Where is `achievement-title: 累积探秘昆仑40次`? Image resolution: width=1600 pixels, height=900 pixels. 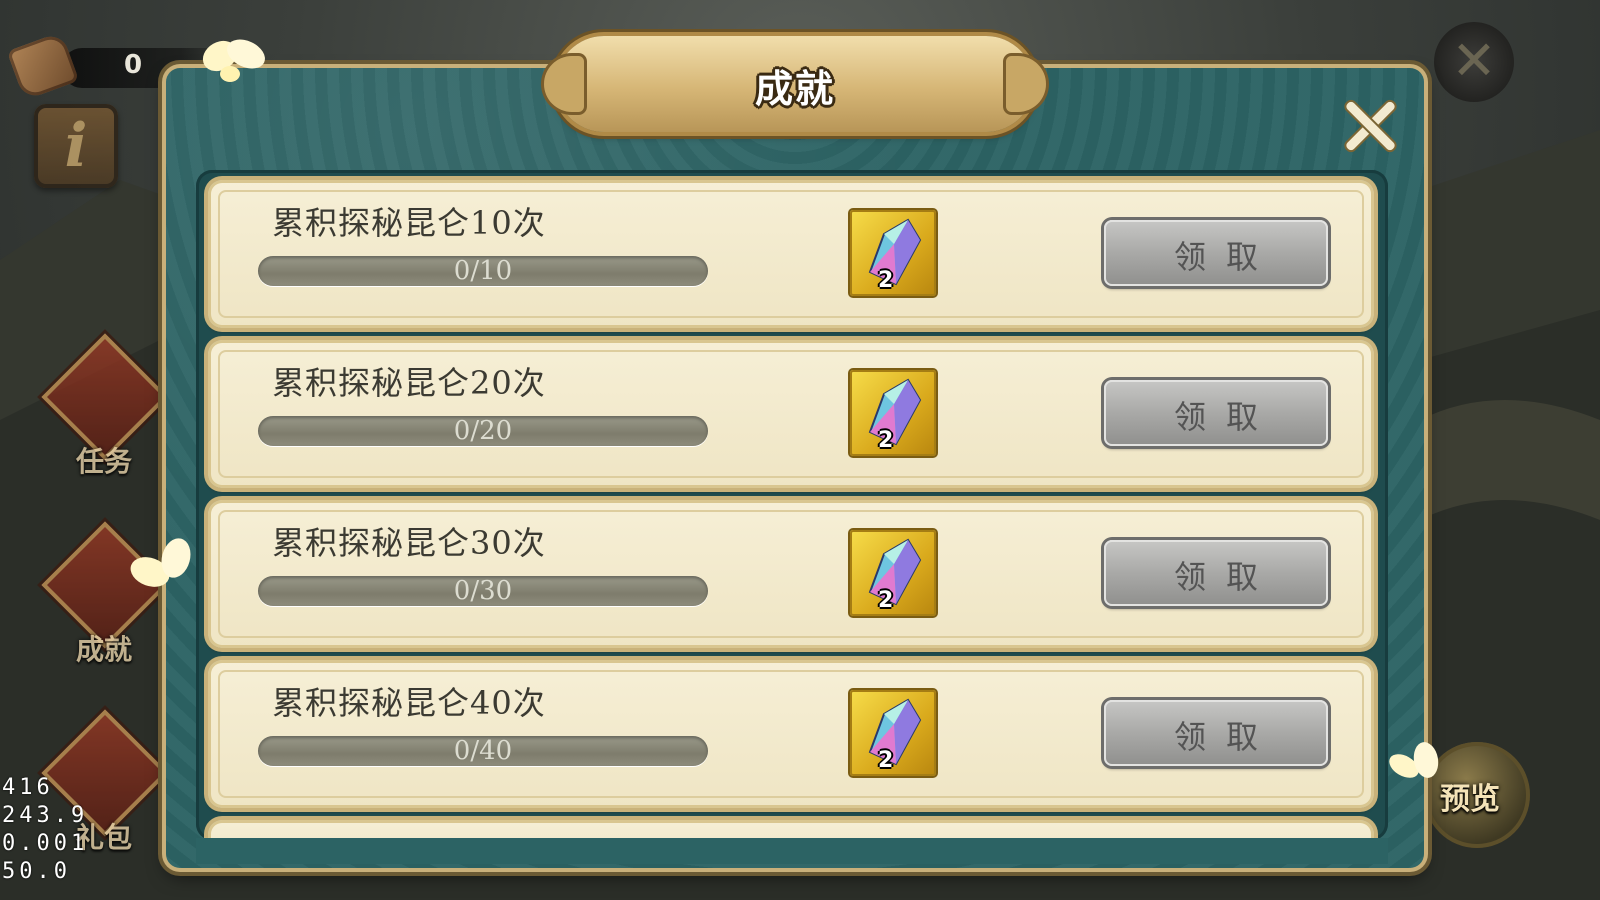 achievement-title: 累积探秘昆仑40次 is located at coordinates (409, 703).